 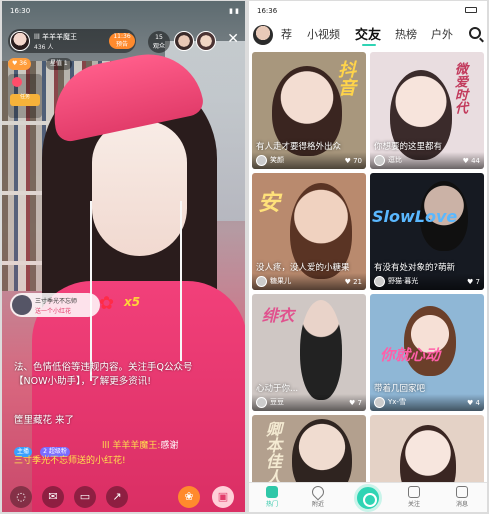 I want to click on card-author: 笑颜, so click(x=277, y=160).